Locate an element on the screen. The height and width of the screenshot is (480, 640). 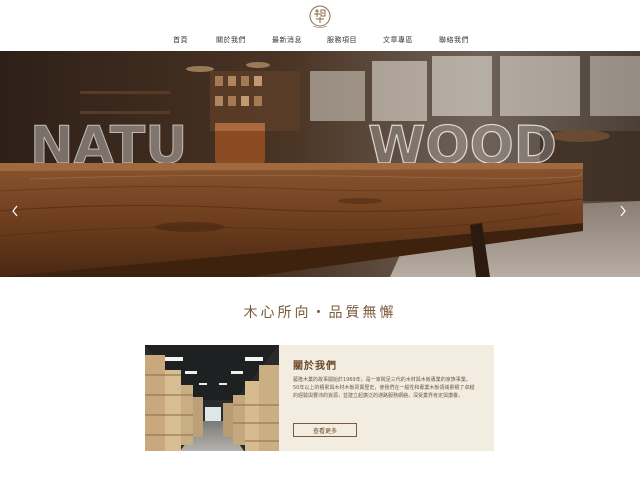
site-header: 首頁 關於我們 最新消息 服務項目 文章專區 聯絡我們 is located at coordinates (320, 26).